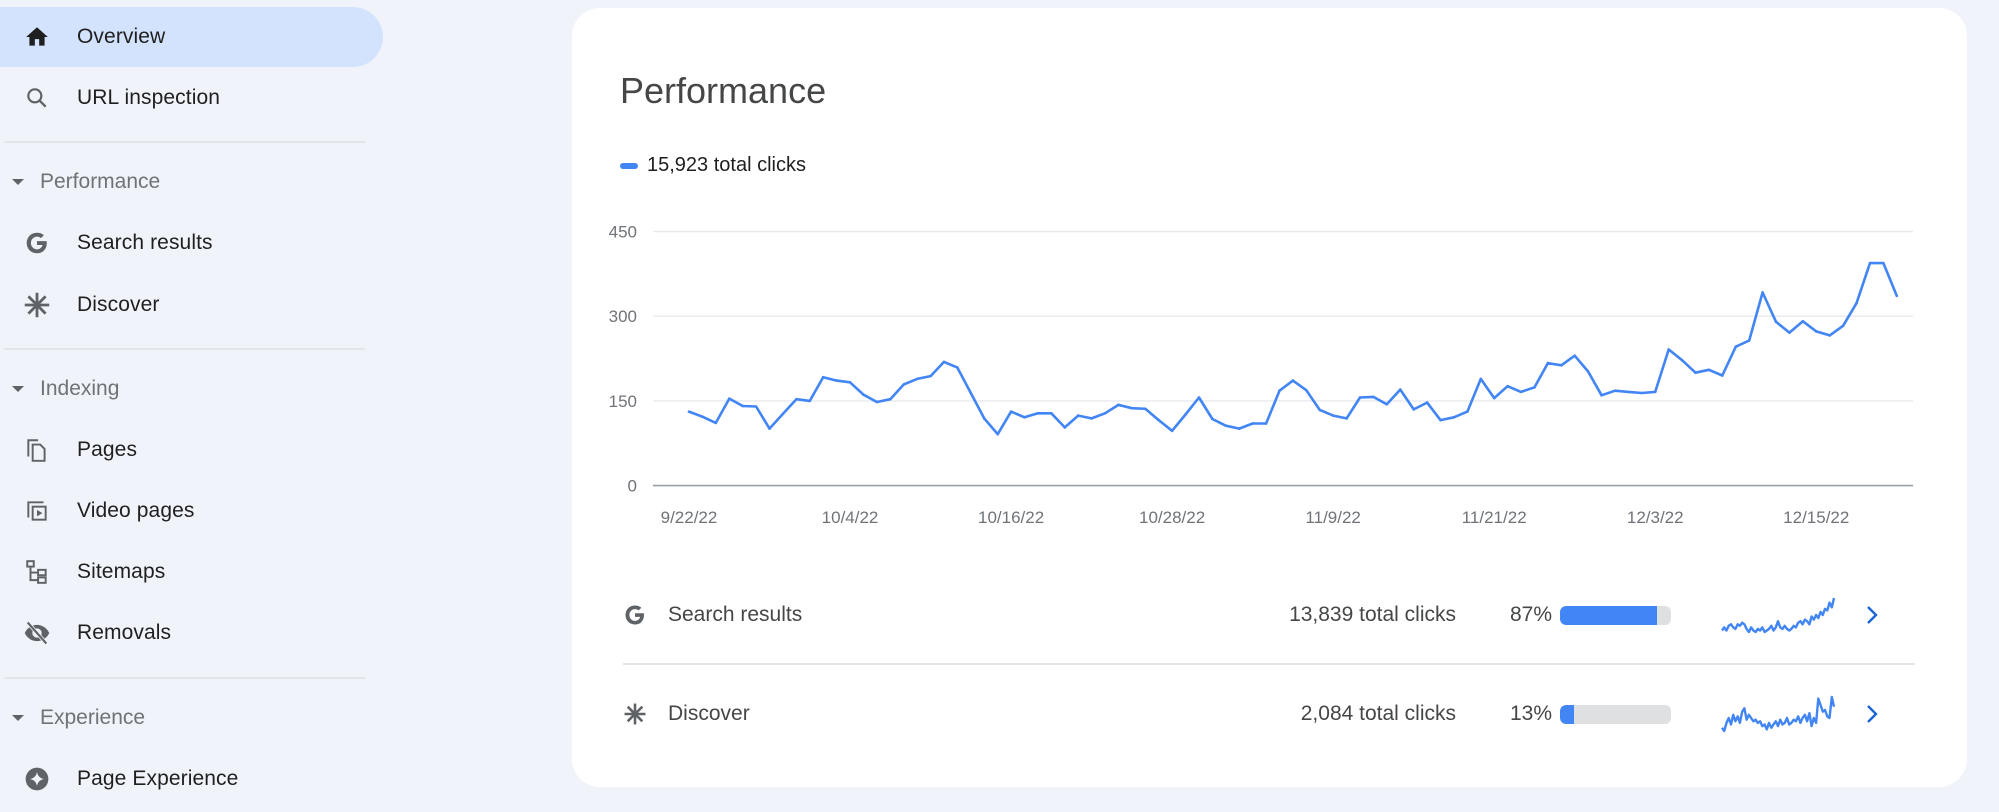 The image size is (1999, 812). Describe the element at coordinates (1272, 714) in the screenshot. I see `breakdown-row-discover: Discover 2,084 total clicks 13%` at that location.